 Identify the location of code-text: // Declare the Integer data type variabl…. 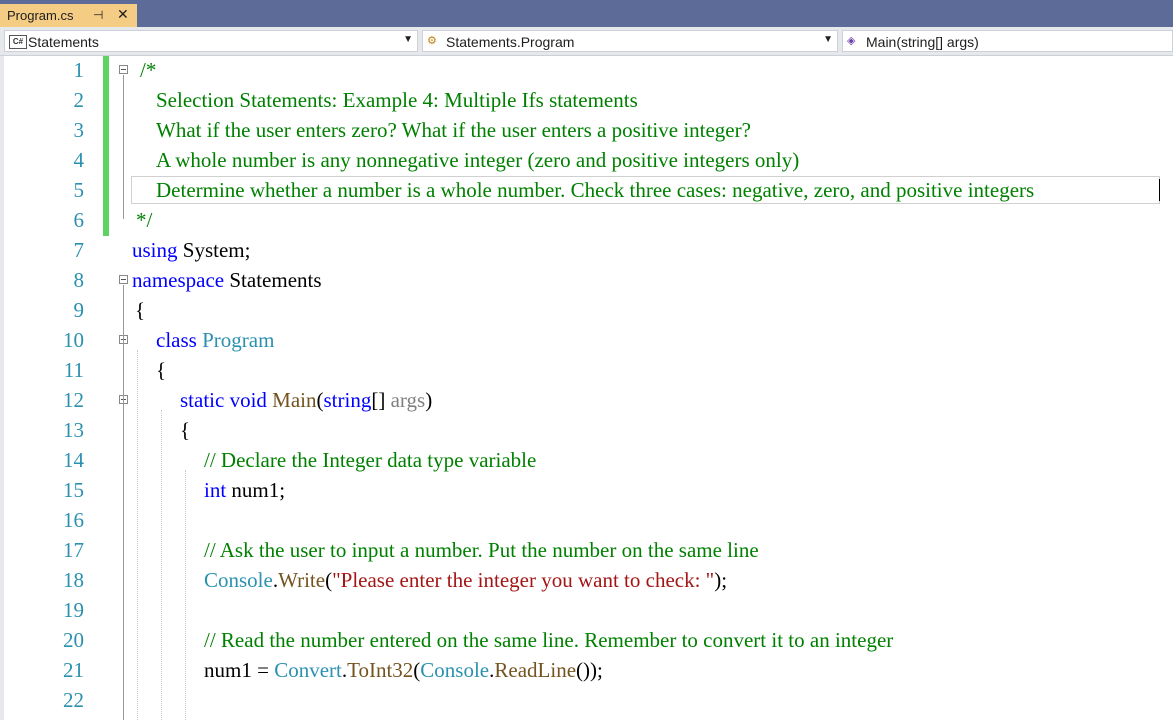
(370, 460).